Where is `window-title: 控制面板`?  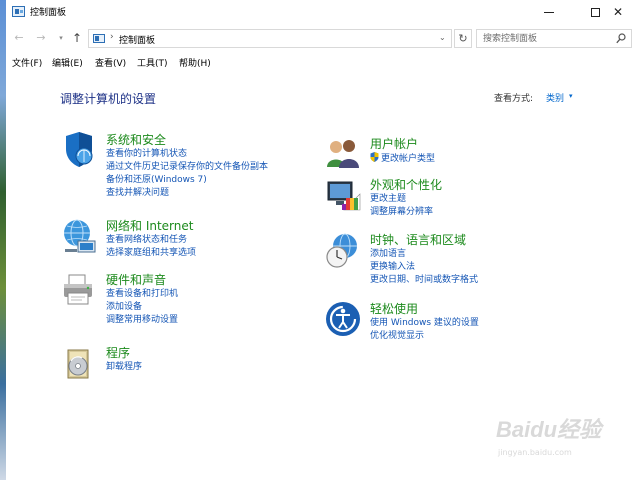 window-title: 控制面板 is located at coordinates (48, 13).